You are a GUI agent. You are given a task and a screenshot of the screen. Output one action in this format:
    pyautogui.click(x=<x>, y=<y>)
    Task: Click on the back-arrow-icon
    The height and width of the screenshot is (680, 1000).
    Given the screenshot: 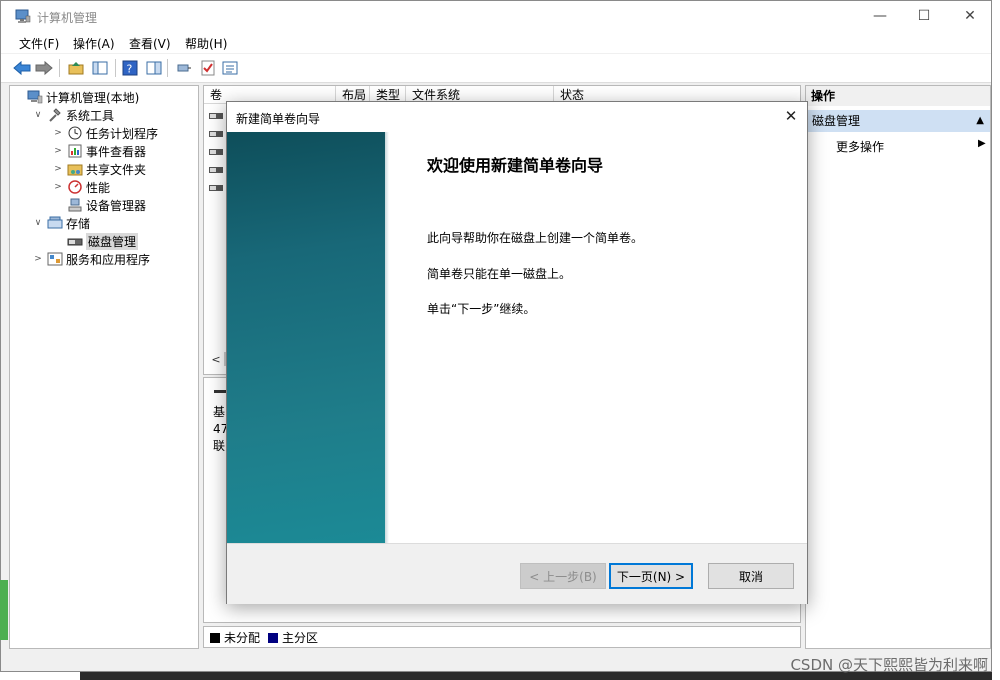 What is the action you would take?
    pyautogui.click(x=22, y=68)
    